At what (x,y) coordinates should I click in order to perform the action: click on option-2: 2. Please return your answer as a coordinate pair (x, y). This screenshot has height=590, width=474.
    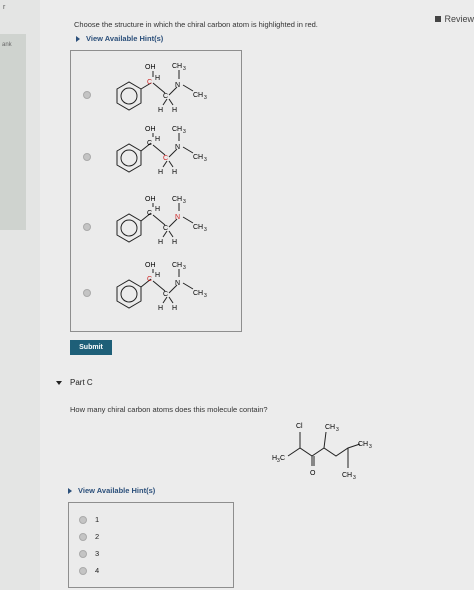
    Looking at the image, I should click on (89, 536).